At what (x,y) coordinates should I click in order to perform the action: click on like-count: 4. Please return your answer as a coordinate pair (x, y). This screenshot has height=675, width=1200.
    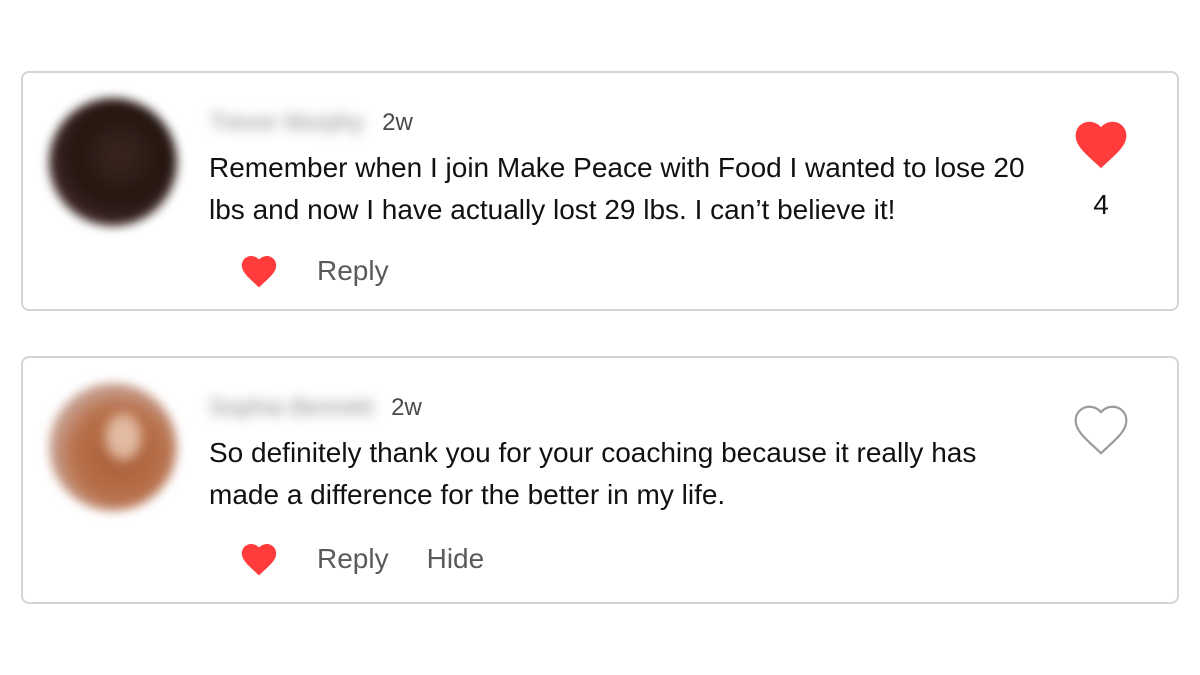
    Looking at the image, I should click on (1101, 204).